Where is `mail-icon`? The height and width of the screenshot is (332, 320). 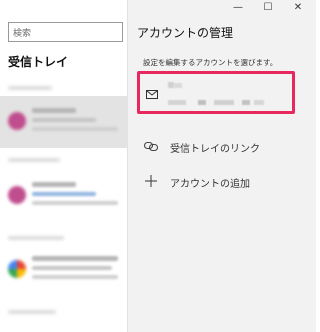 mail-icon is located at coordinates (152, 94).